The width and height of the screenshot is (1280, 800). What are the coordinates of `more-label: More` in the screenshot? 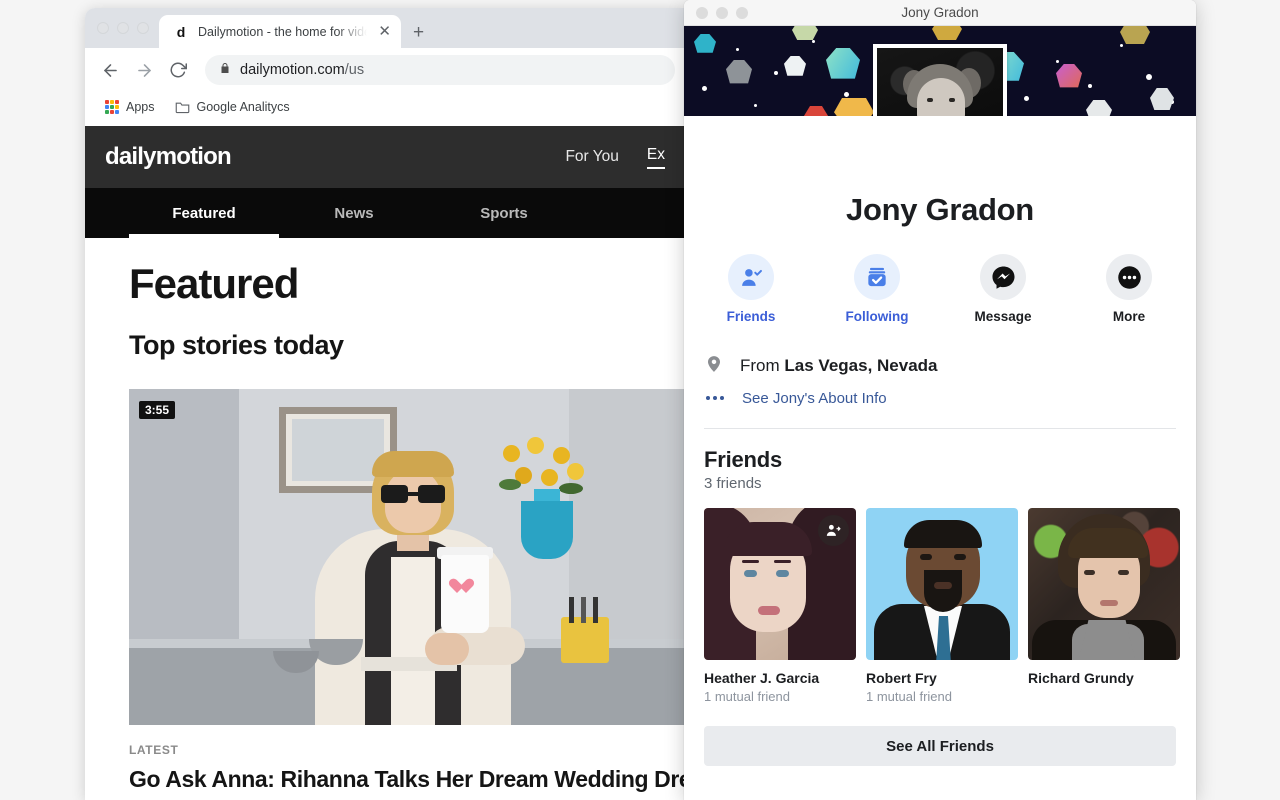 It's located at (1129, 316).